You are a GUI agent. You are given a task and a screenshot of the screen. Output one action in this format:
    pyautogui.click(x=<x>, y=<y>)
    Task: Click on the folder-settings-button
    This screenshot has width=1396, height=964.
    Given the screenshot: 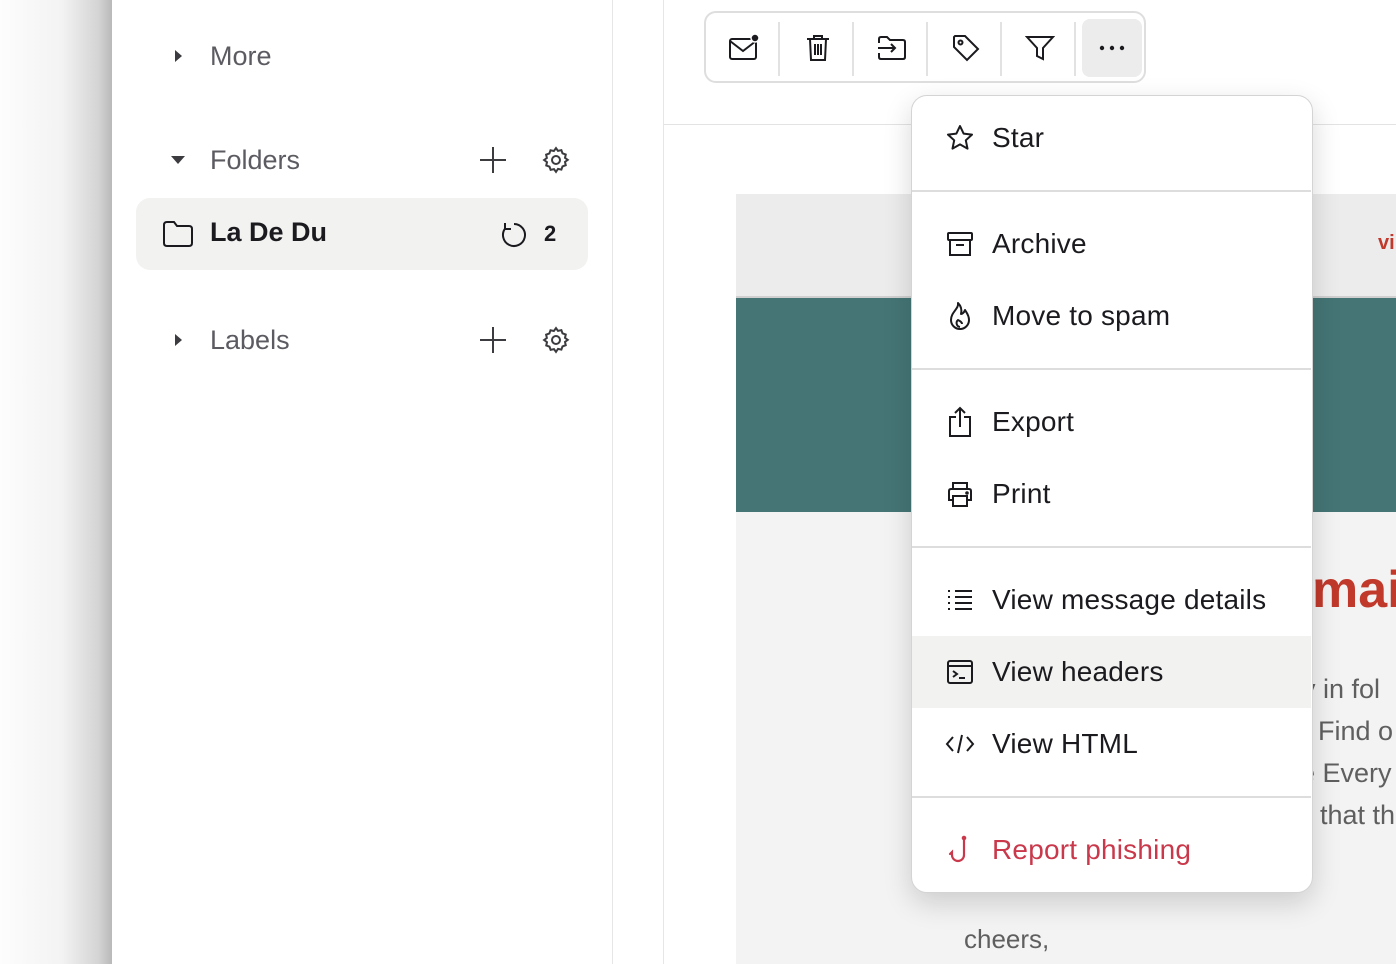 What is the action you would take?
    pyautogui.click(x=556, y=160)
    